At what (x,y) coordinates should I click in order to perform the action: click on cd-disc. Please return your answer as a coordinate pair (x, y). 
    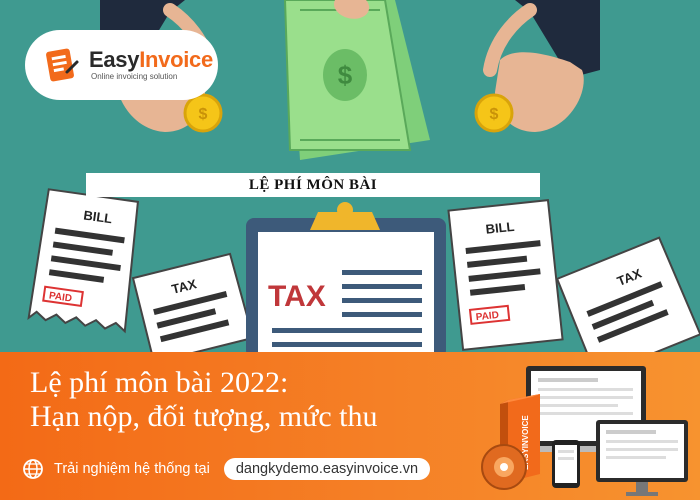
    Looking at the image, I should click on (504, 467).